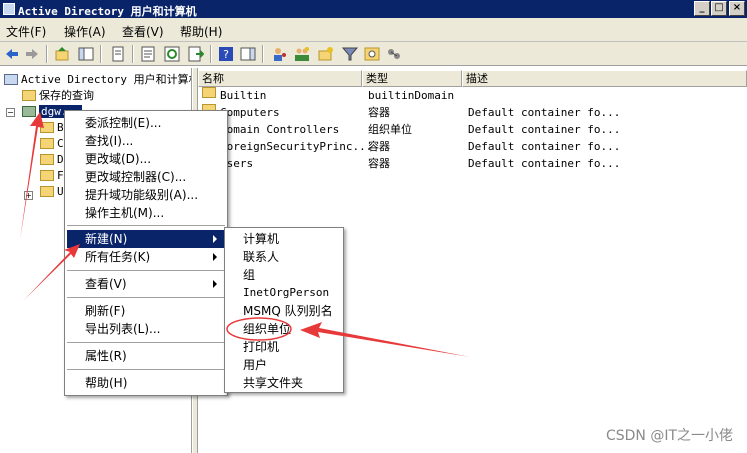 This screenshot has height=453, width=747. I want to click on menu-item-all-tasks: 所有任务(K), so click(146, 257).